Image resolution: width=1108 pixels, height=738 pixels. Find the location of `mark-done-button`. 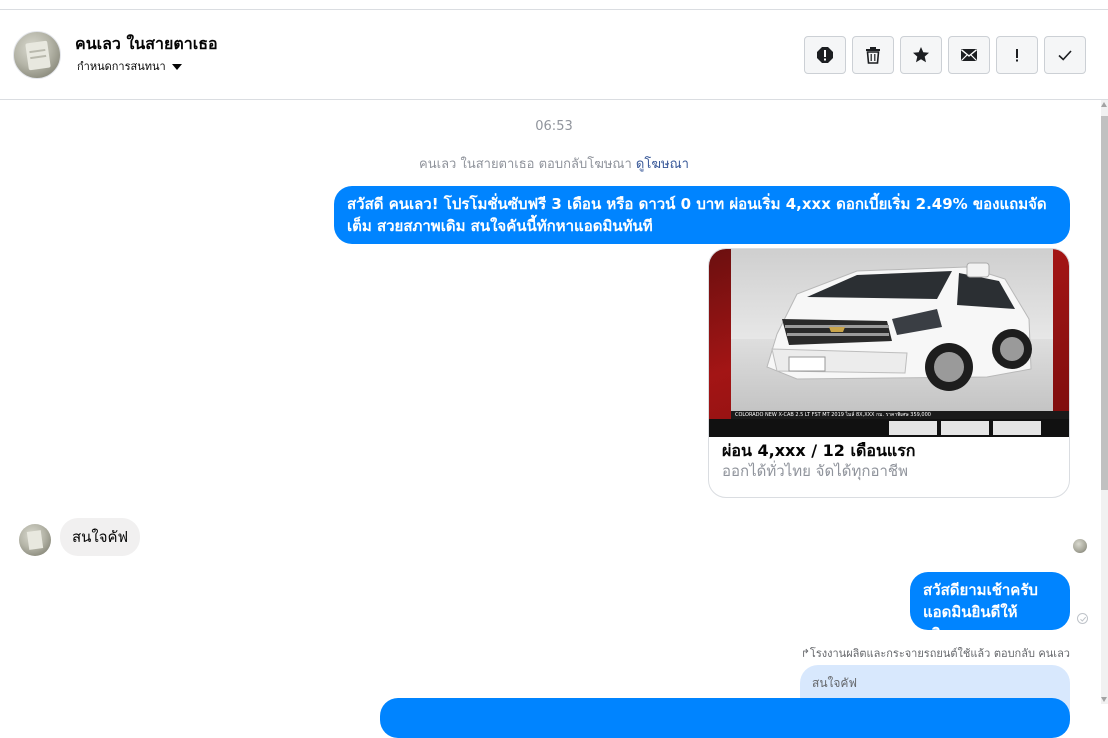

mark-done-button is located at coordinates (1065, 55).